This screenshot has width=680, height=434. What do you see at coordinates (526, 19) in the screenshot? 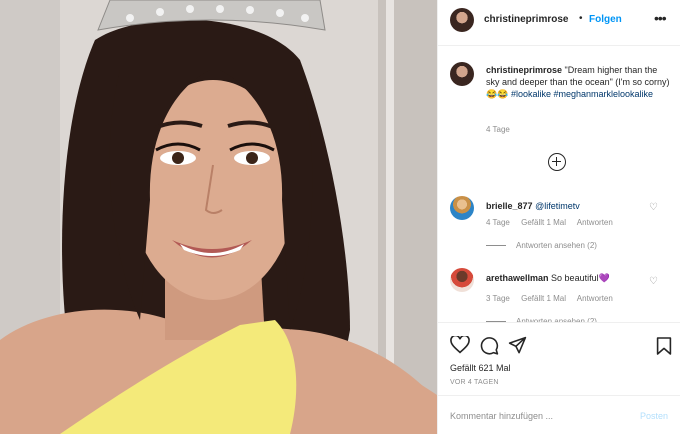
I see `post-username: christineprimrose` at bounding box center [526, 19].